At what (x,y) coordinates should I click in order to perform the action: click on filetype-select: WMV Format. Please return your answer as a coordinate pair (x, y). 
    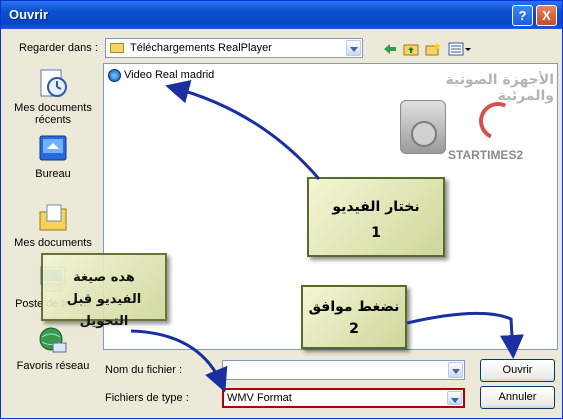
    Looking at the image, I should click on (343, 398).